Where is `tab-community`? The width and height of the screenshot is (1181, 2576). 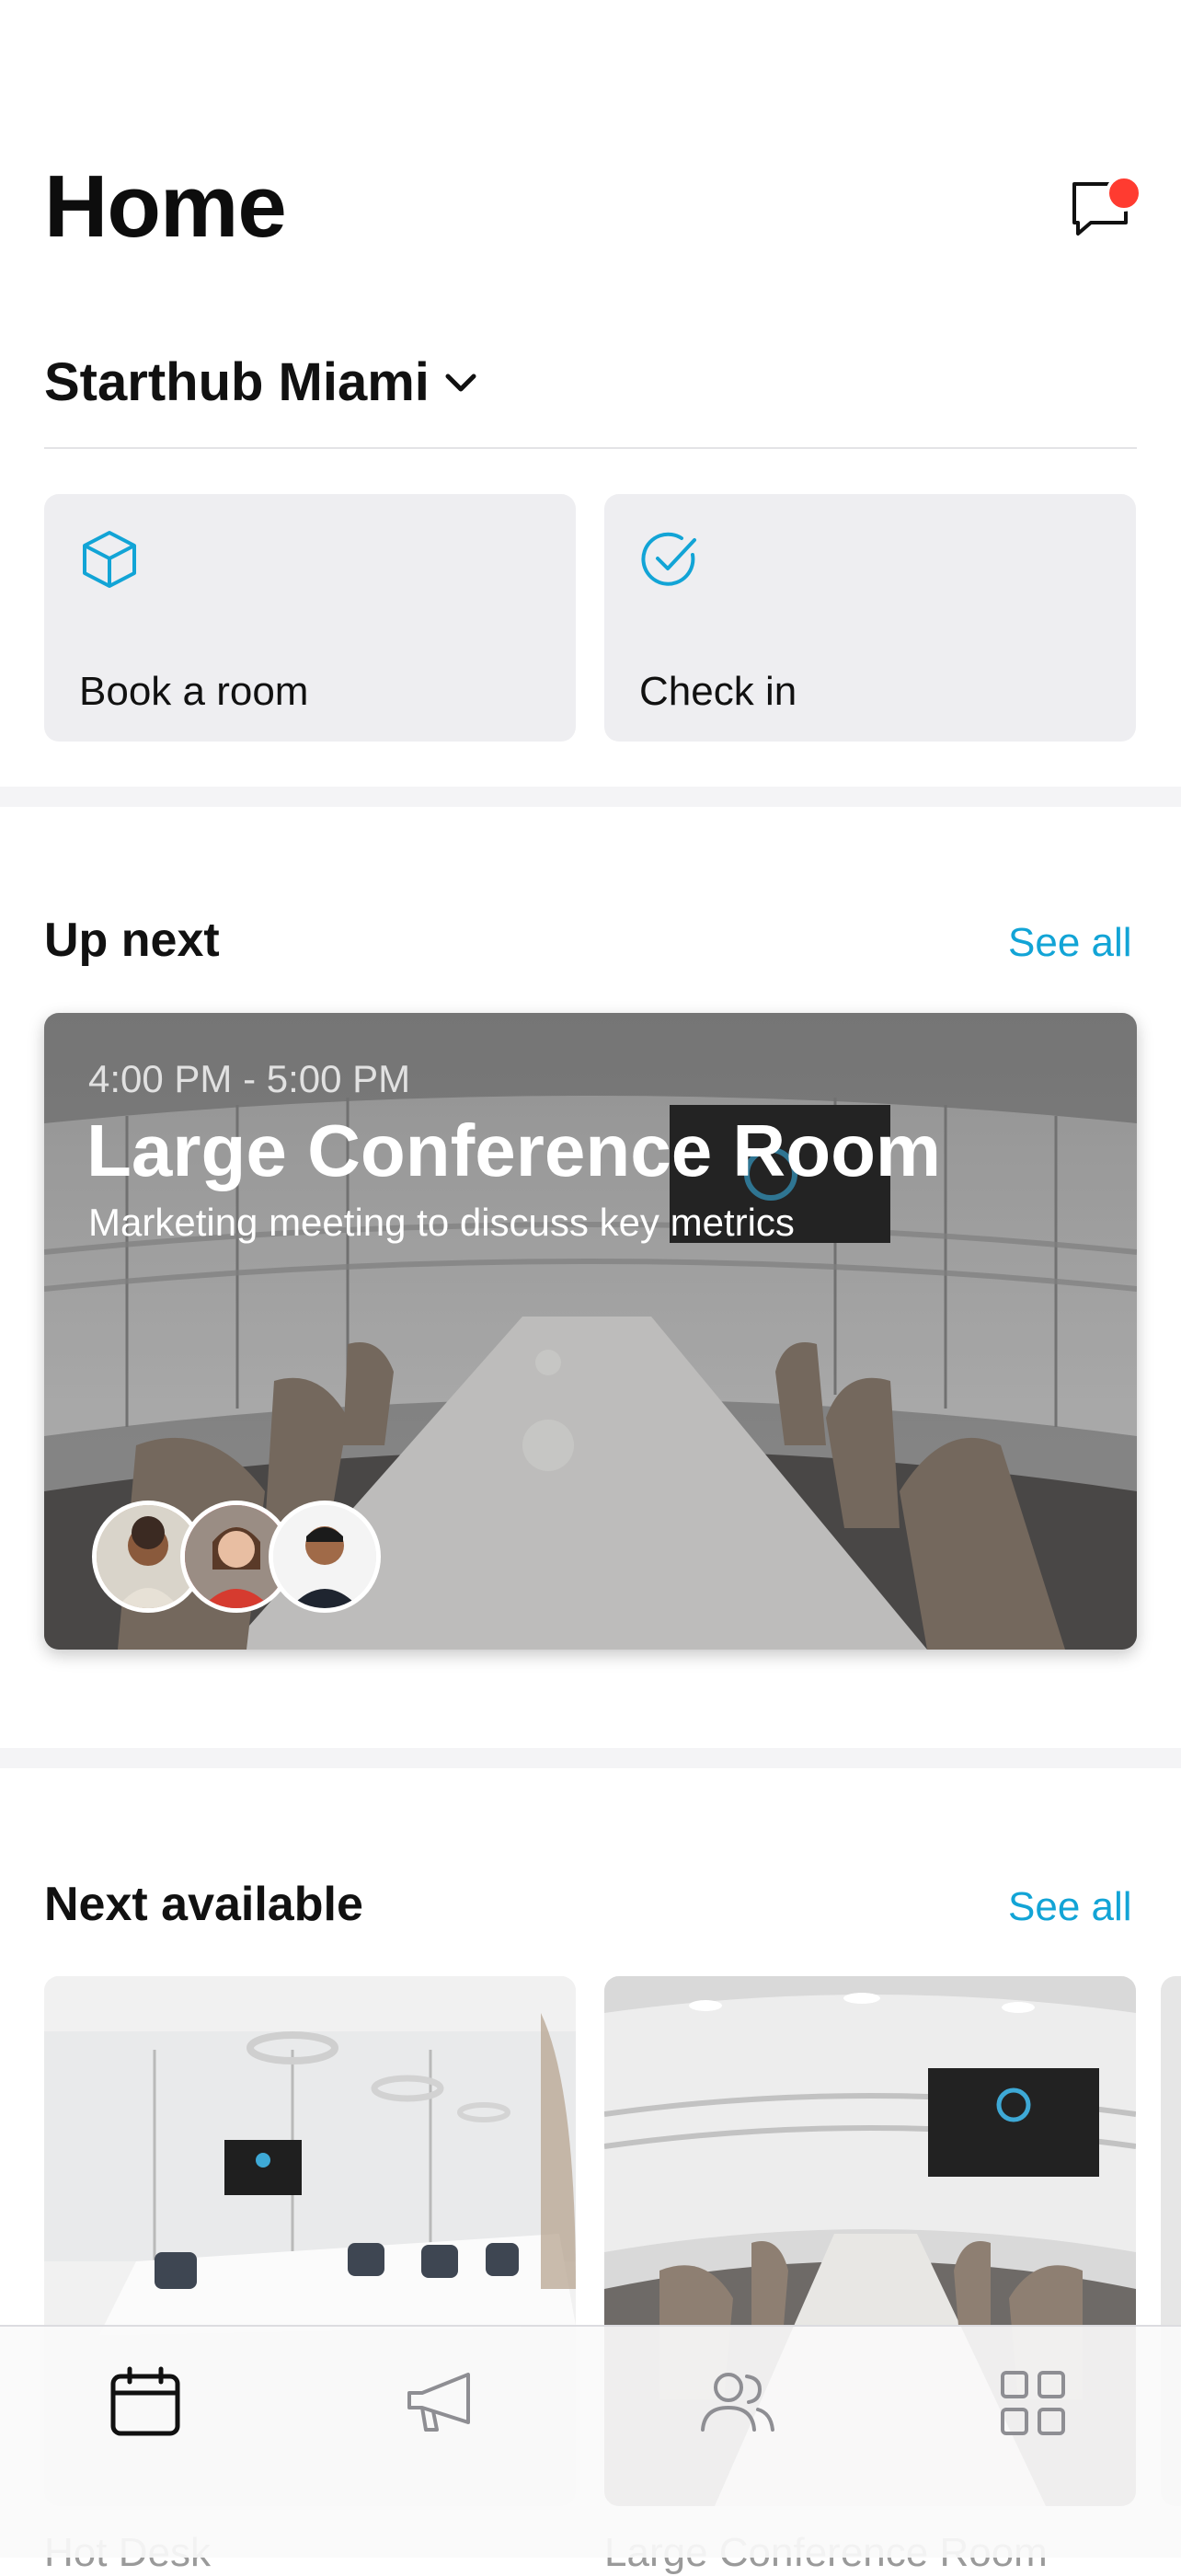 tab-community is located at coordinates (737, 2403).